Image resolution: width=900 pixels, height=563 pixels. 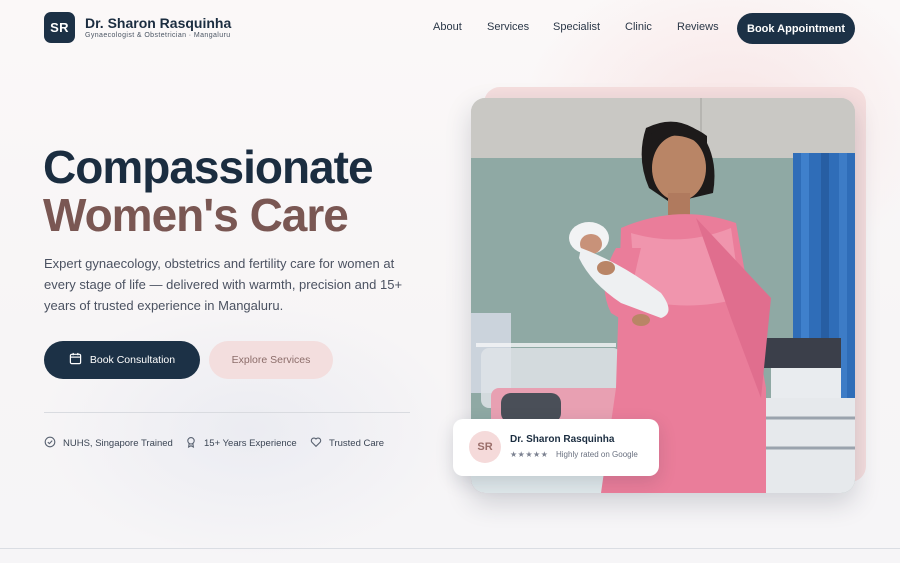 I want to click on check-circle-icon, so click(x=50, y=443).